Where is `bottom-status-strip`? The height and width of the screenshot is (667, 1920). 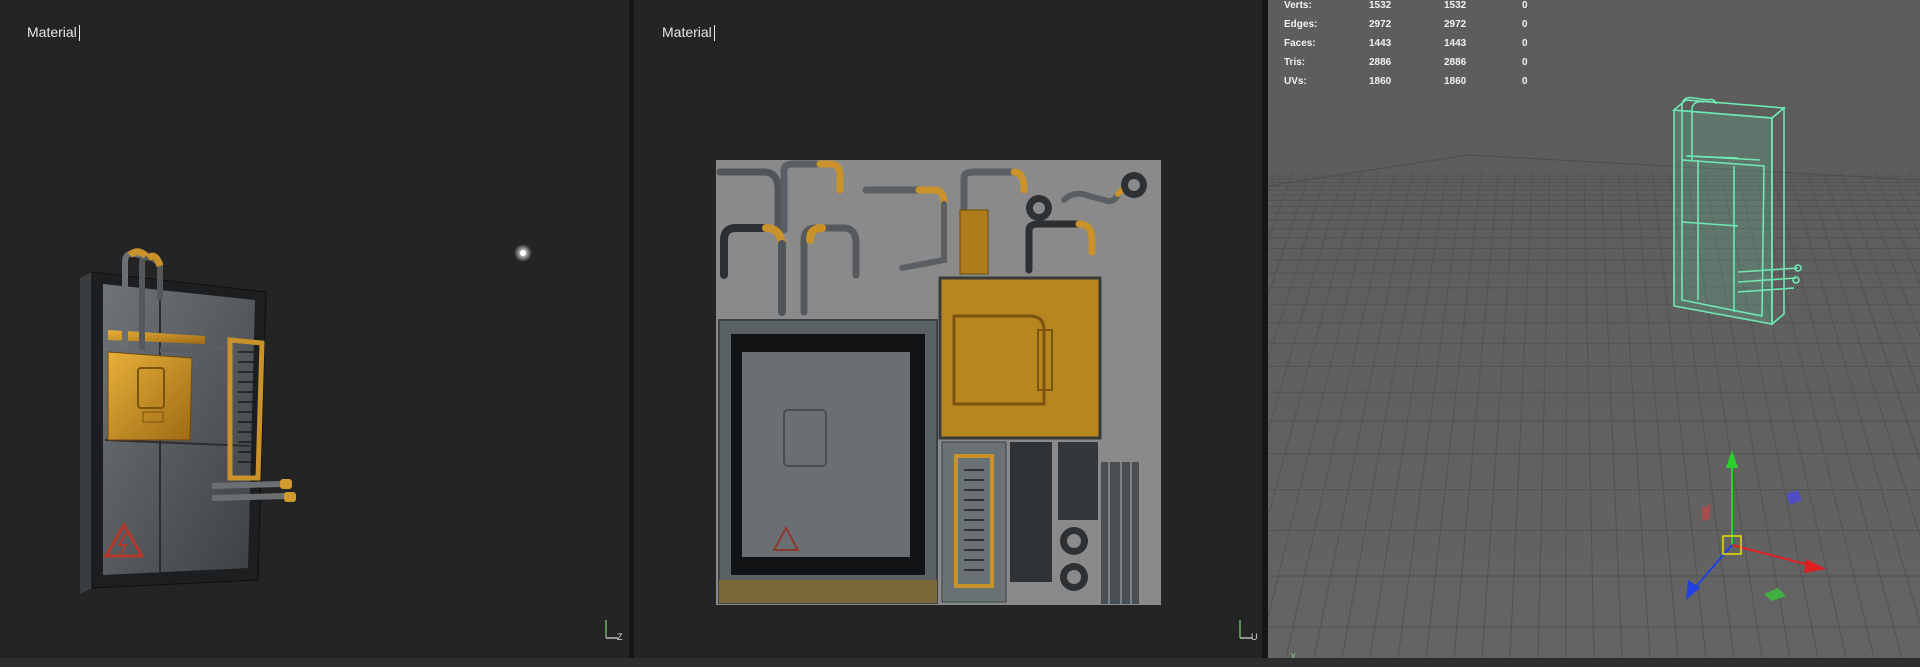
bottom-status-strip is located at coordinates (960, 662).